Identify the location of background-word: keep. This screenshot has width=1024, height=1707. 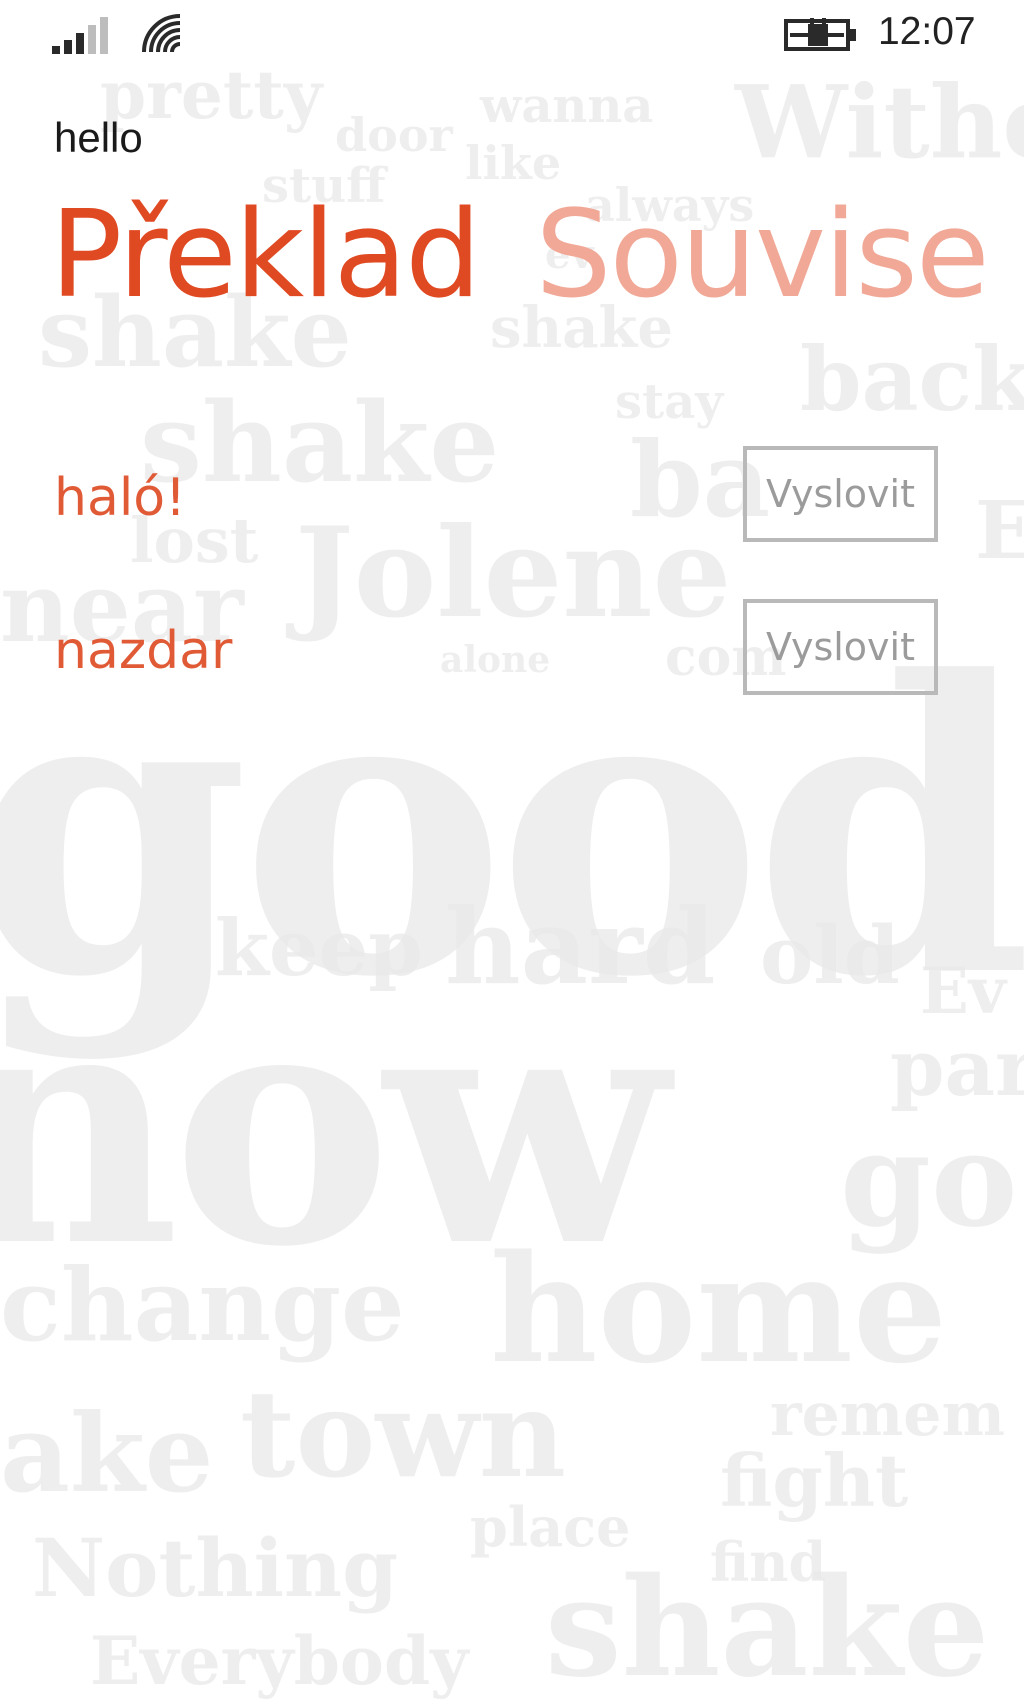
(319, 948).